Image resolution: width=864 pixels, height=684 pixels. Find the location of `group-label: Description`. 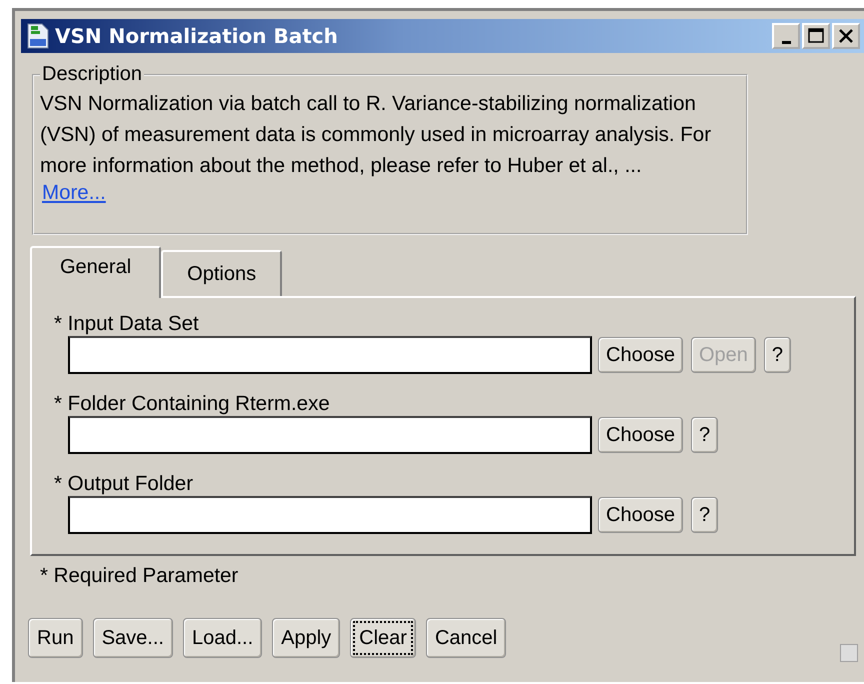

group-label: Description is located at coordinates (92, 74).